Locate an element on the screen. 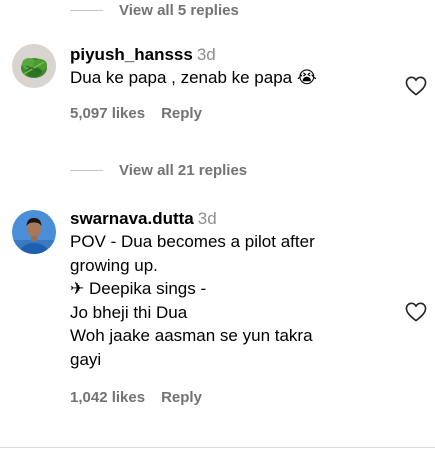 Image resolution: width=435 pixels, height=450 pixels. likes-count: 1,042 likes is located at coordinates (107, 397).